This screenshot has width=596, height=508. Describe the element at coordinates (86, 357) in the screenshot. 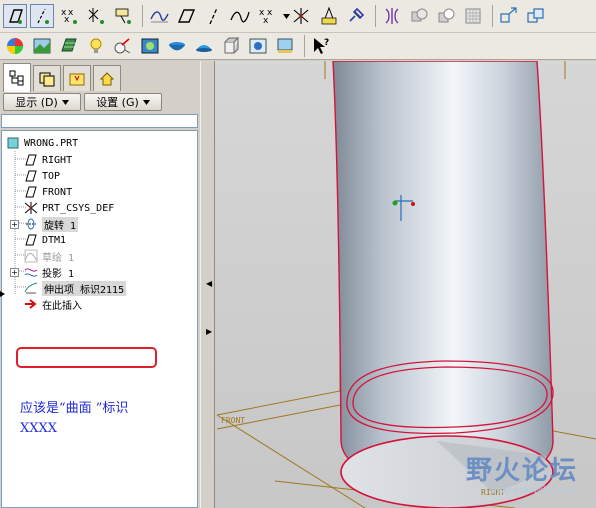

I see `highlight-annotation-box` at that location.